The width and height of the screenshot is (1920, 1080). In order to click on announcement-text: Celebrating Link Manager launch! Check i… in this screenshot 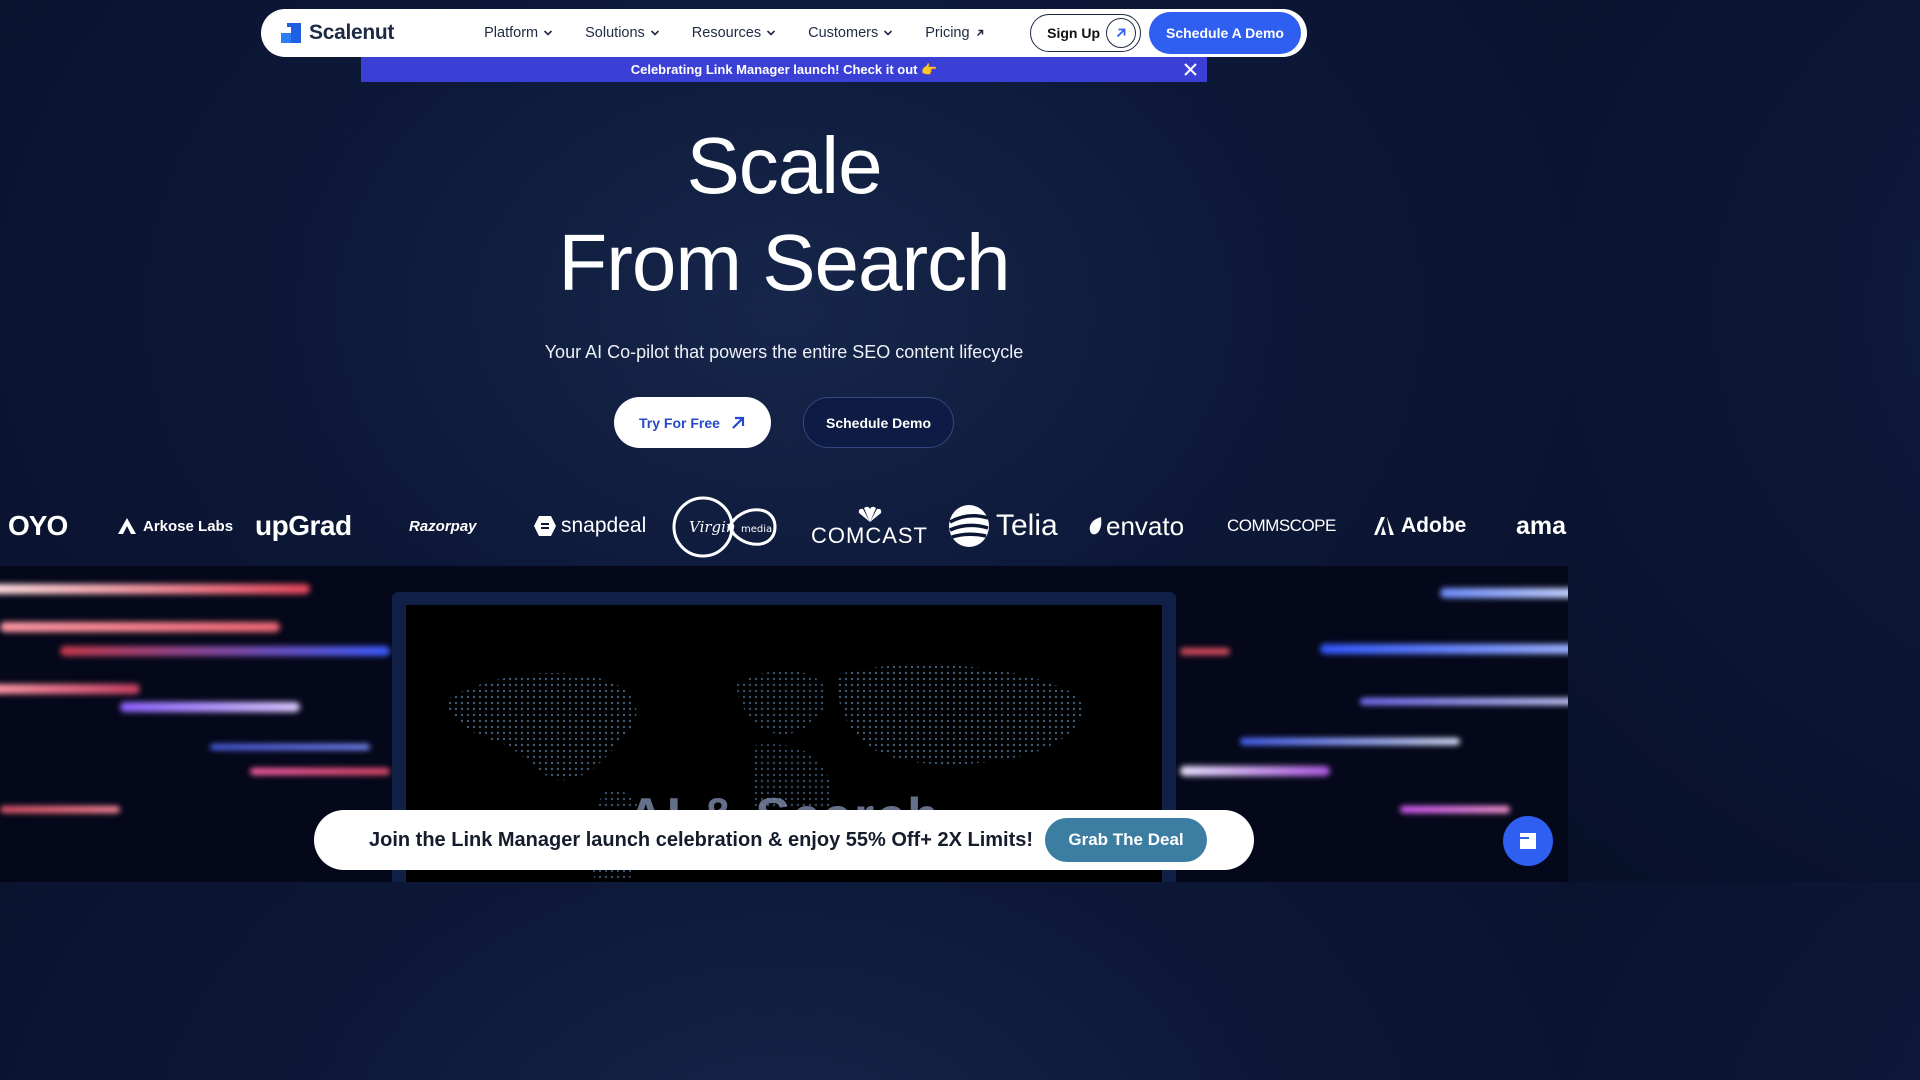, I will do `click(784, 69)`.